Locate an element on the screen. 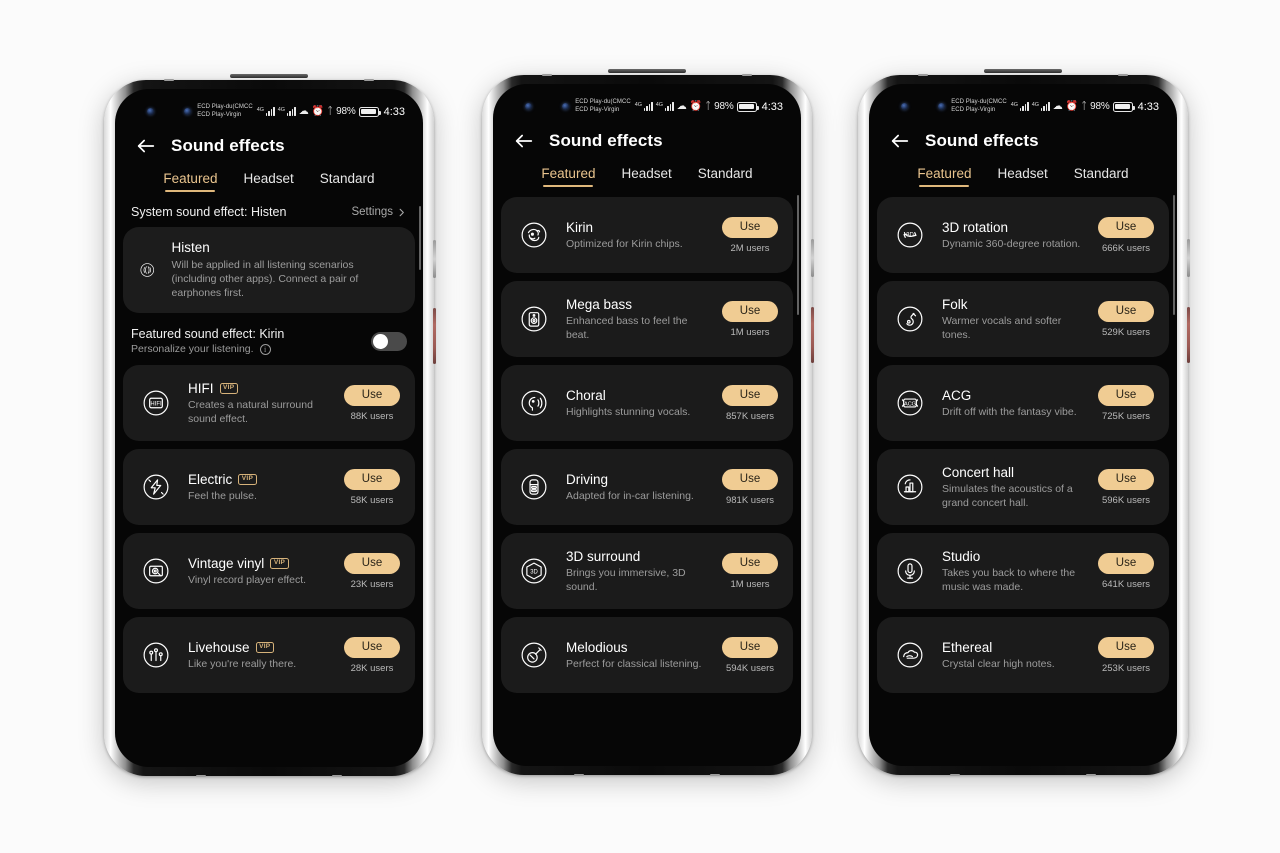  network-type-1-label: 4G is located at coordinates (260, 110).